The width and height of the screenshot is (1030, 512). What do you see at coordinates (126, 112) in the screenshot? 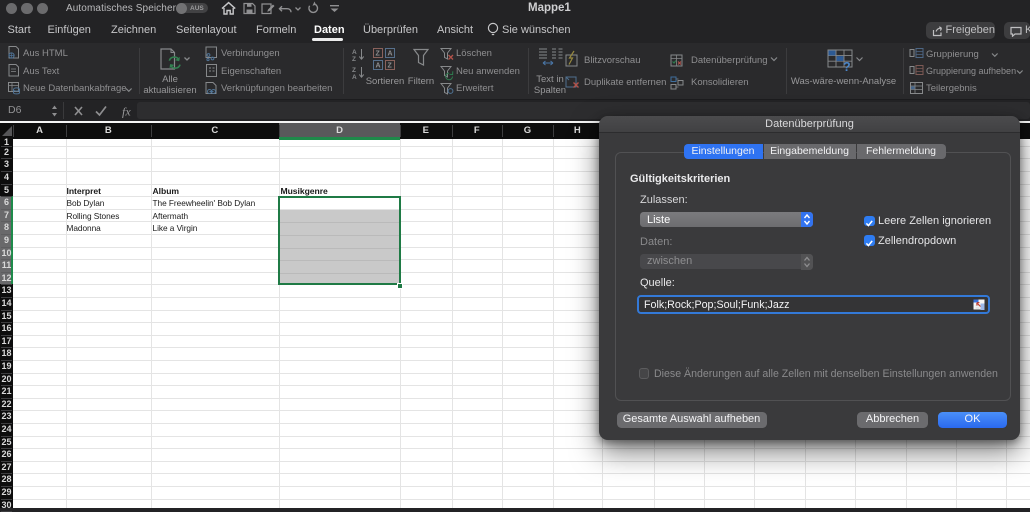
I see `svg-text: fx` at bounding box center [126, 112].